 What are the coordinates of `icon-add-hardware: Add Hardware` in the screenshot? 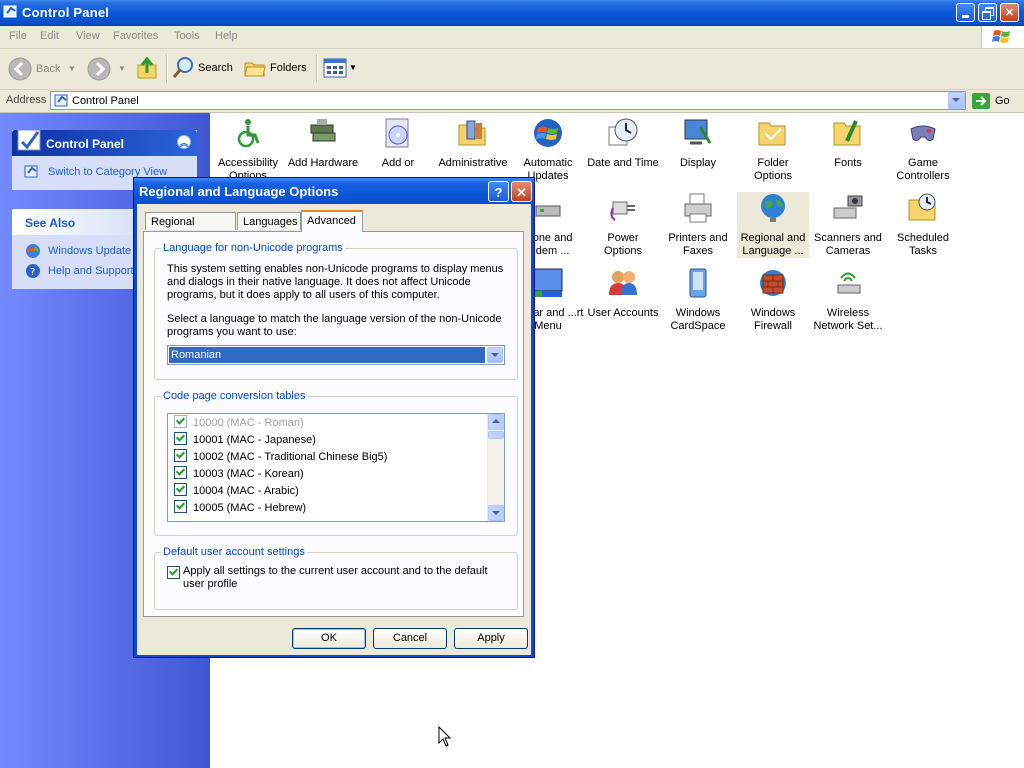 It's located at (323, 143).